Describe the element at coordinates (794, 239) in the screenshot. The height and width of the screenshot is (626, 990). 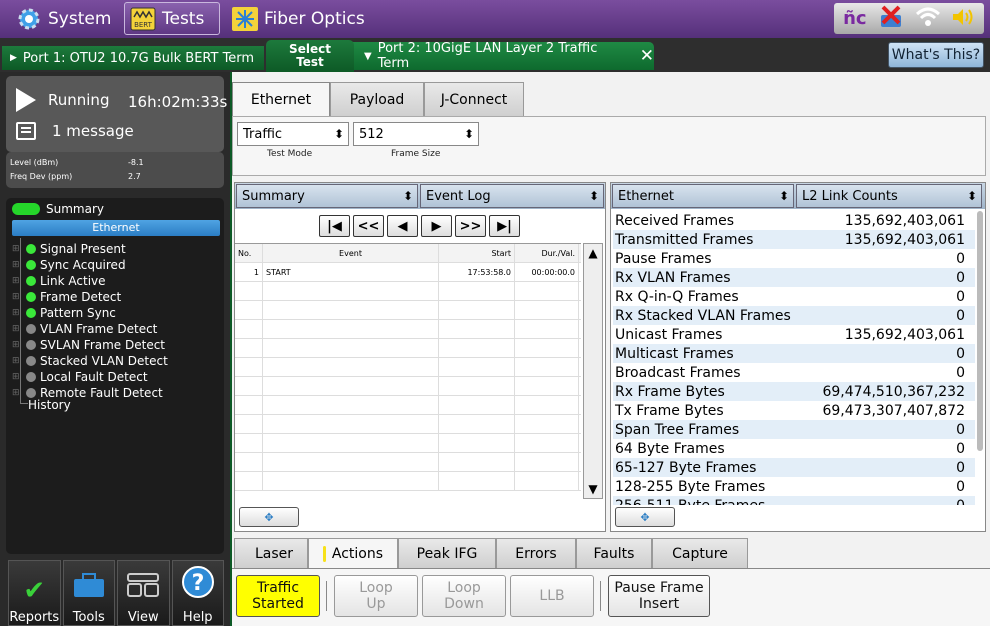
I see `count-row: Transmitted Frames 135,692,403,061` at that location.